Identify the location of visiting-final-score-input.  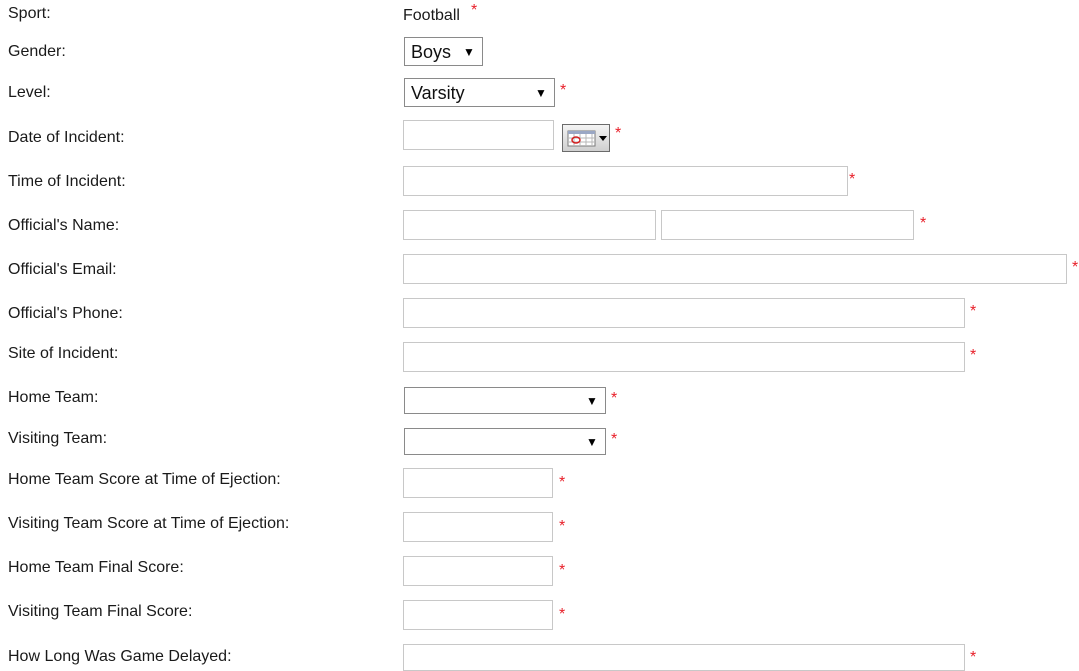
(478, 615).